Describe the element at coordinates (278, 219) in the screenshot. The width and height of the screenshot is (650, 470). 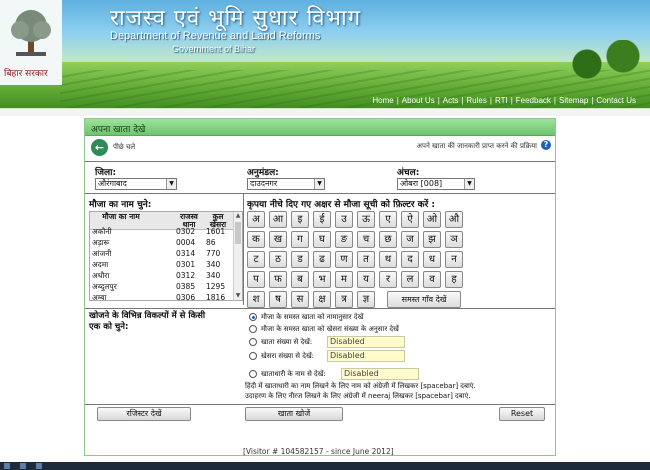
I see `letter-key: आ` at that location.